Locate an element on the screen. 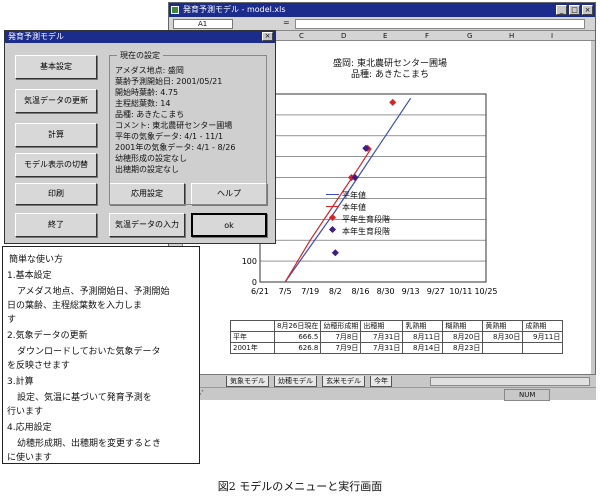 The image size is (600, 501). dialog-titlebar: 発育予測モデル × is located at coordinates (140, 37).